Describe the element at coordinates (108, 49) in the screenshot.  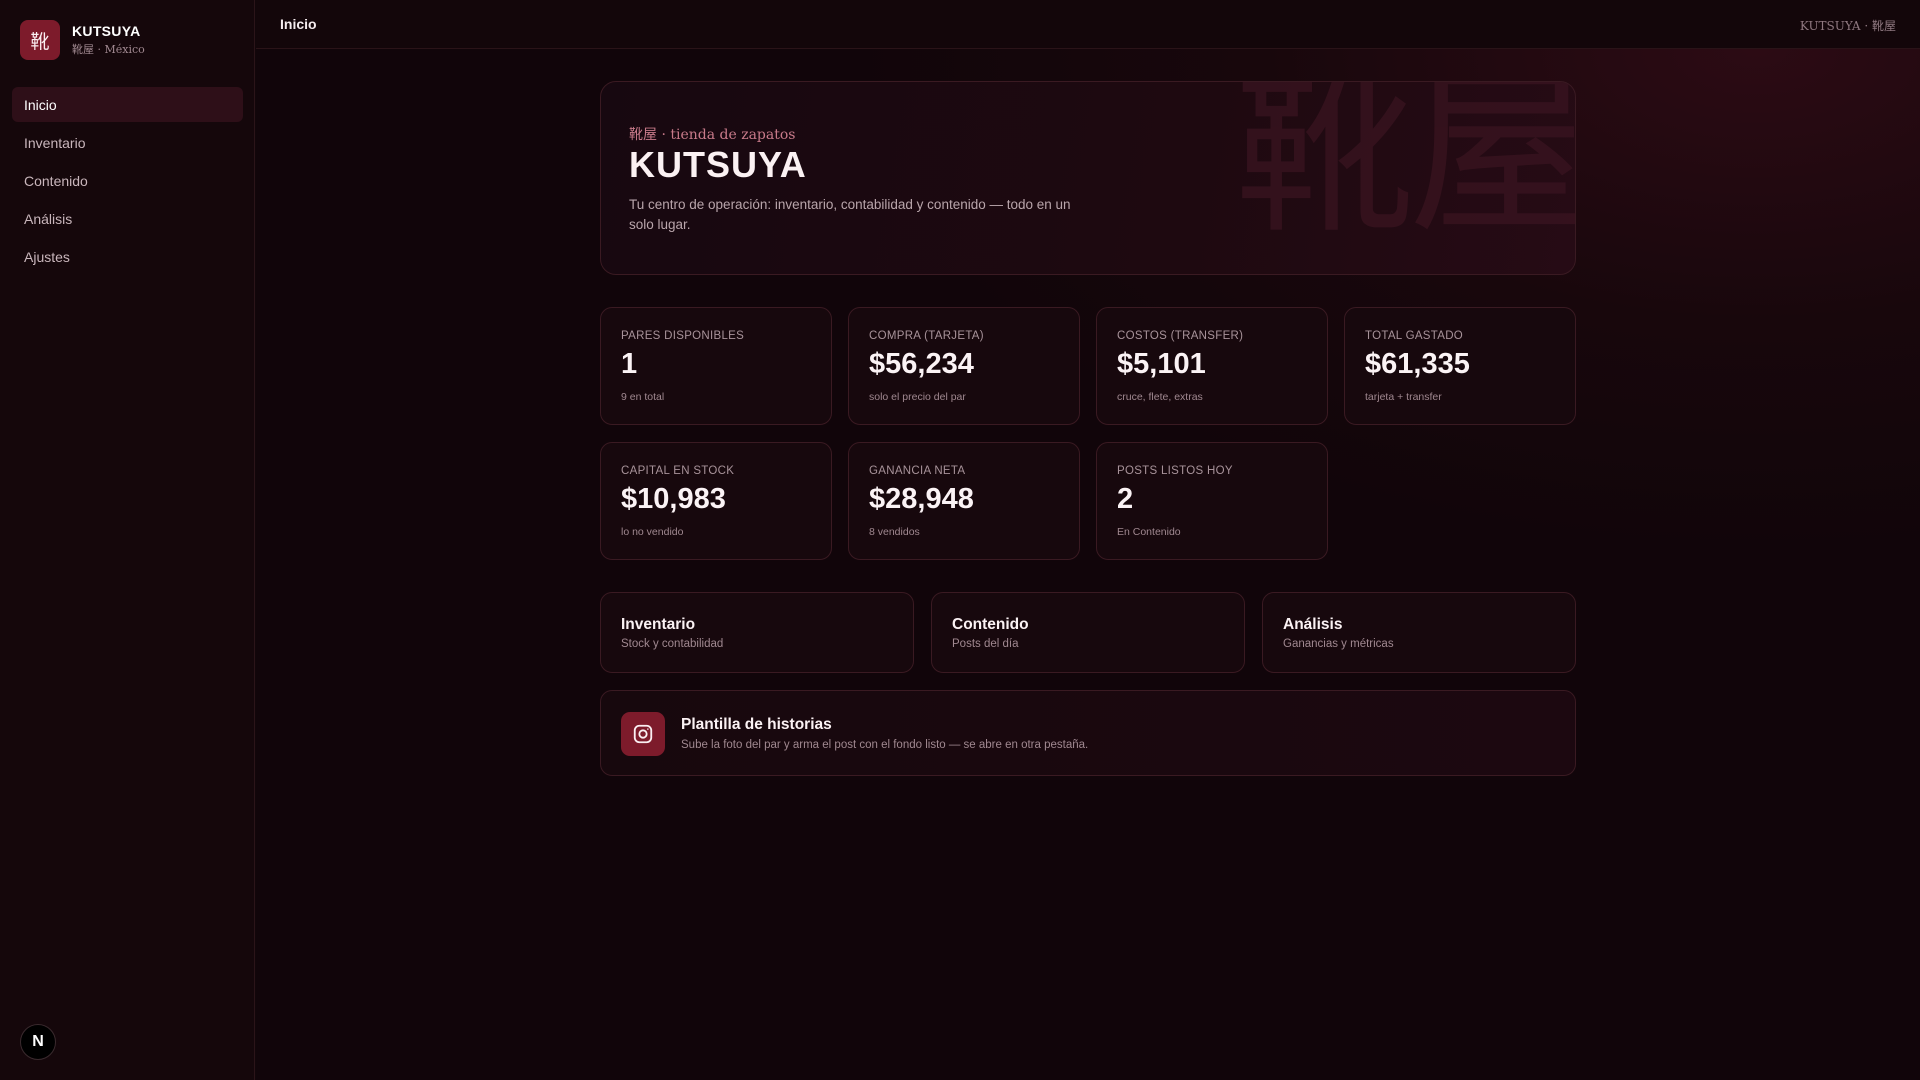
I see `brand-subtitle: 靴屋 · México` at that location.